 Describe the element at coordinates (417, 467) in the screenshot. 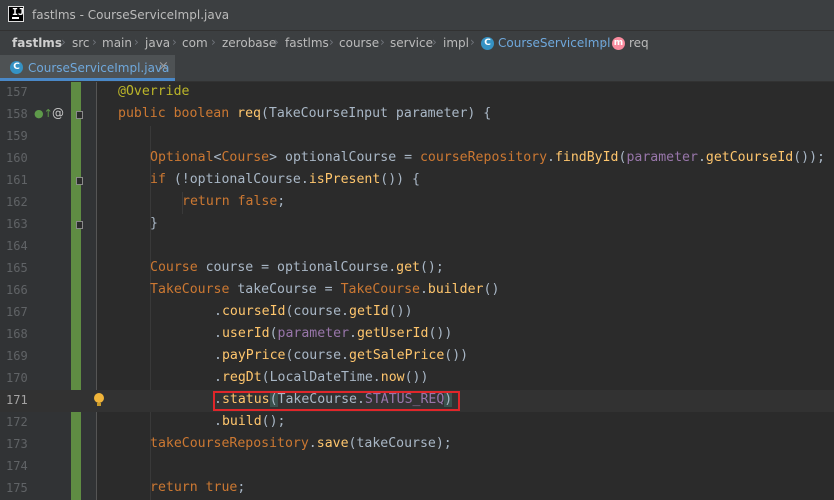

I see `code-line: 174` at that location.